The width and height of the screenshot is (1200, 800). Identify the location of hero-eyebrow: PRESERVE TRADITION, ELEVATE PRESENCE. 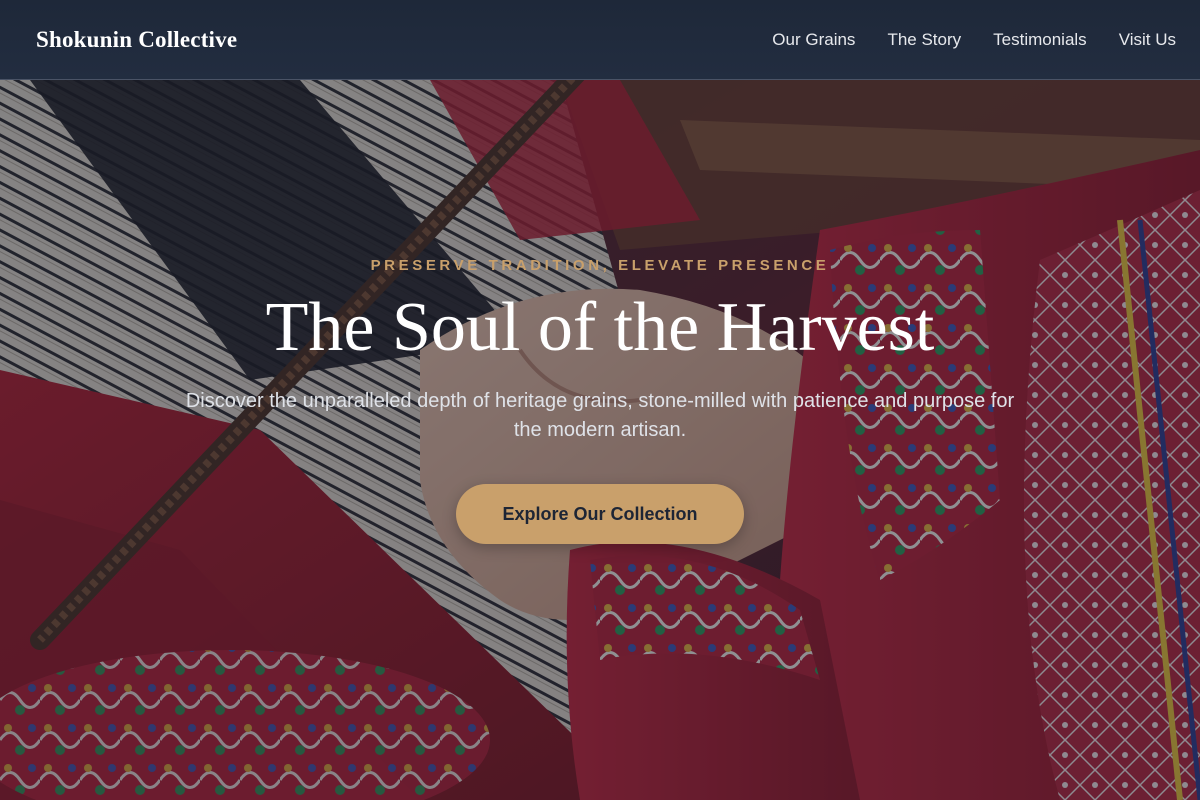
(600, 265).